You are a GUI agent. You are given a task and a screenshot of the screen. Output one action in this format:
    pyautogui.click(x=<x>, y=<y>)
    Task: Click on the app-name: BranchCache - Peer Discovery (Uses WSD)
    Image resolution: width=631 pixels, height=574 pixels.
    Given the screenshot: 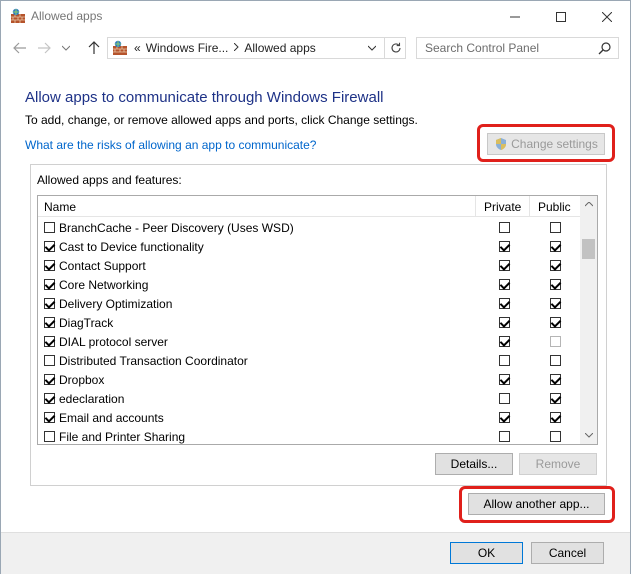 What is the action you would take?
    pyautogui.click(x=176, y=228)
    